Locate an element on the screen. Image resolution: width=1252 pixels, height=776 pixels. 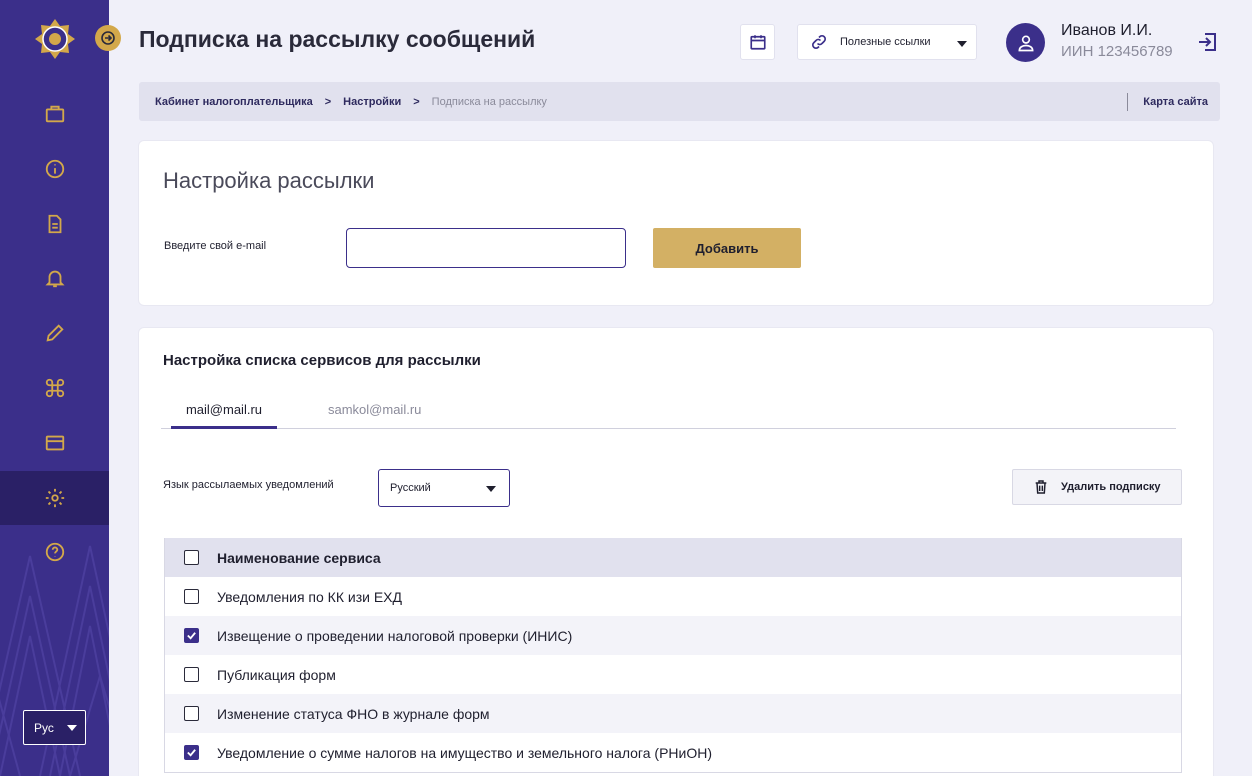
notification-language-label: Язык рассылаемых уведомлений is located at coordinates (248, 485).